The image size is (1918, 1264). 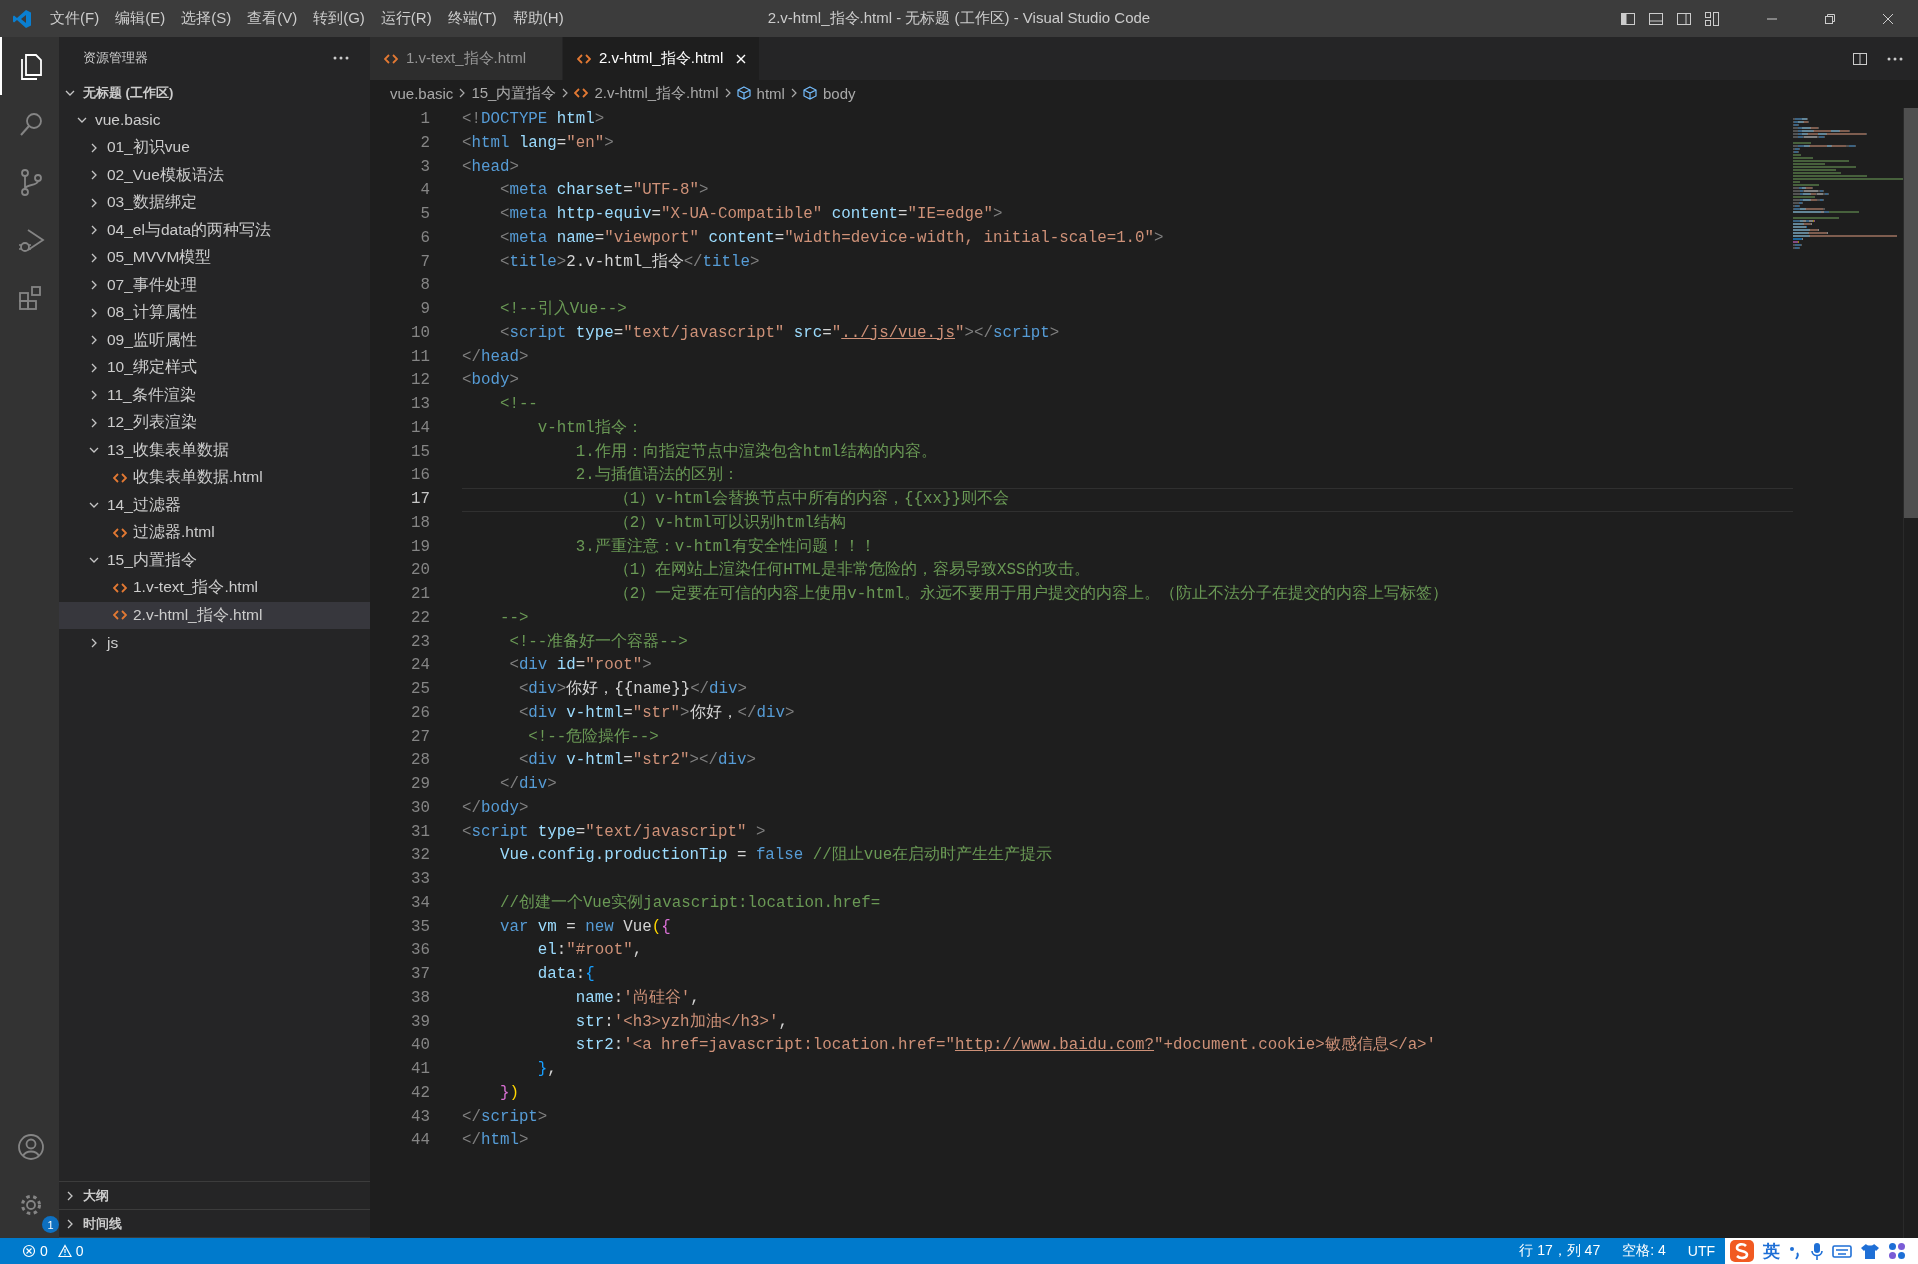 What do you see at coordinates (1656, 18) in the screenshot?
I see `panel-toggle-icon` at bounding box center [1656, 18].